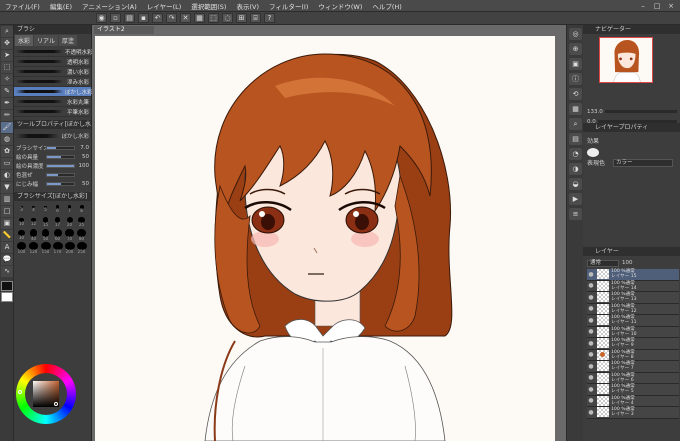  What do you see at coordinates (52, 174) in the screenshot?
I see `property-row: 色混ぜ` at bounding box center [52, 174].